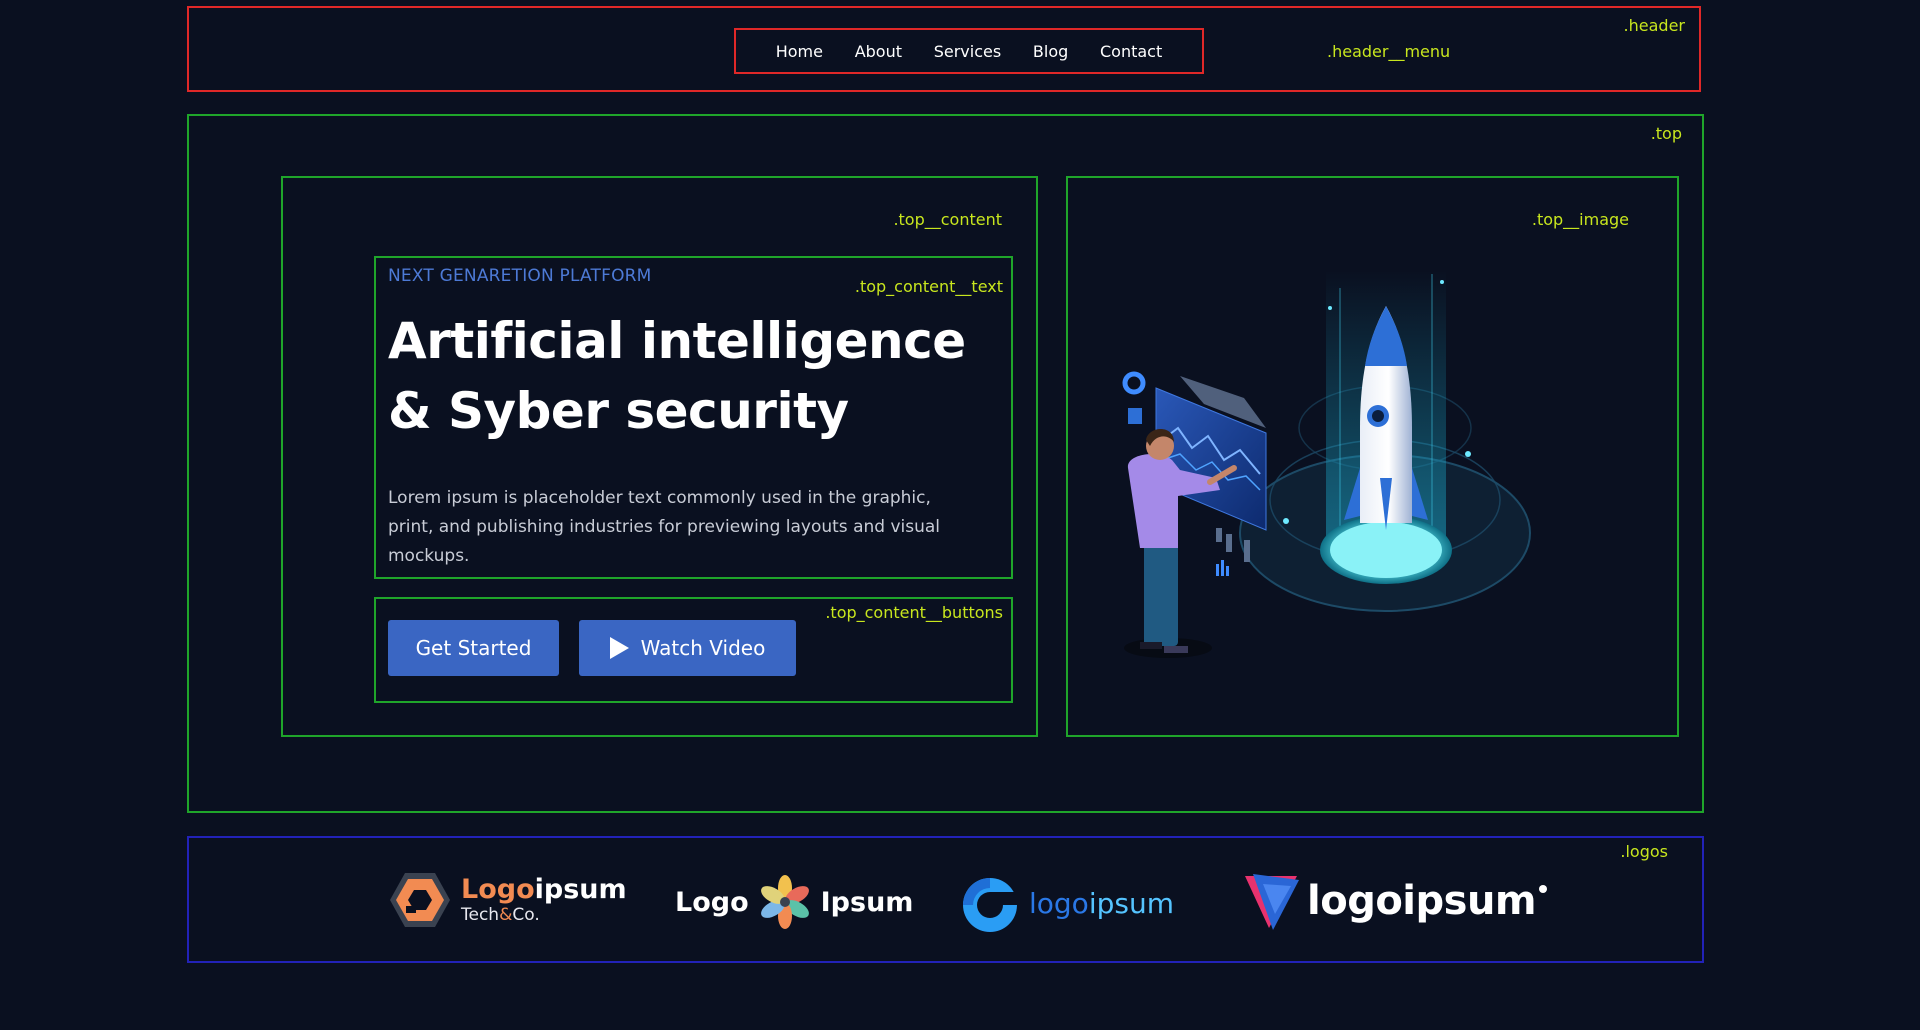  I want to click on rocket-illustration, so click(1326, 464).